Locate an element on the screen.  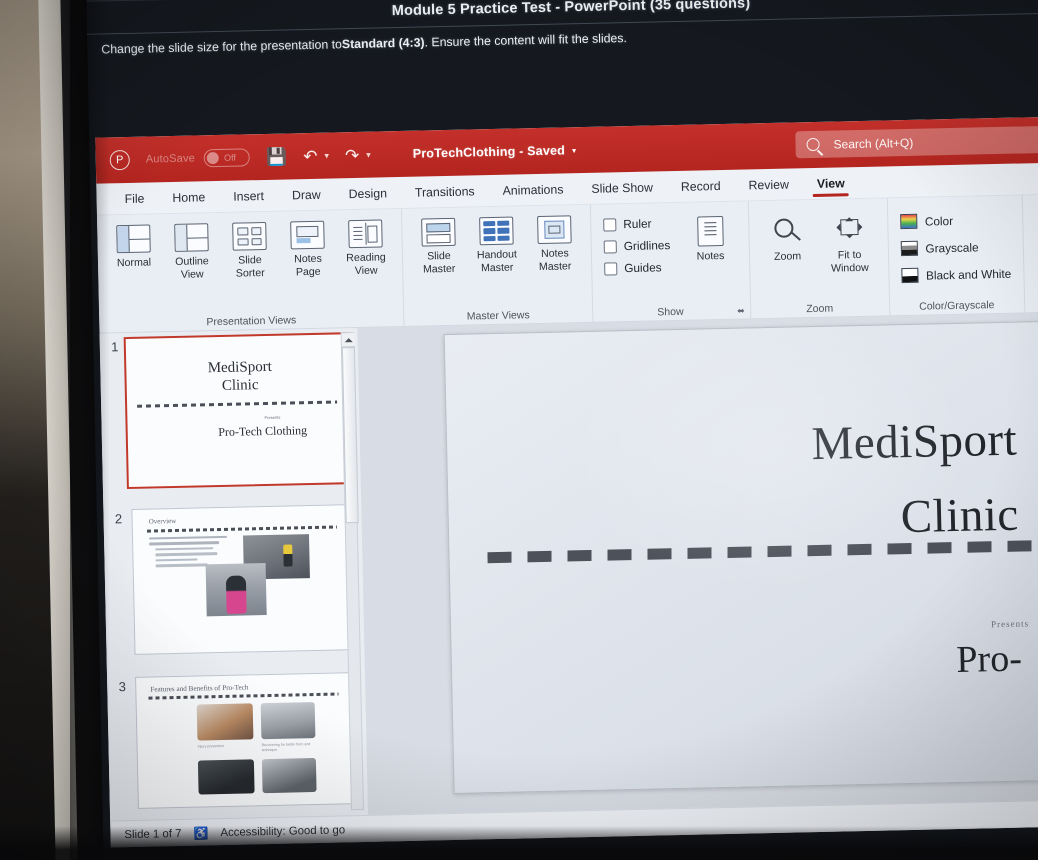
thumb2-image-athlete is located at coordinates (236, 590).